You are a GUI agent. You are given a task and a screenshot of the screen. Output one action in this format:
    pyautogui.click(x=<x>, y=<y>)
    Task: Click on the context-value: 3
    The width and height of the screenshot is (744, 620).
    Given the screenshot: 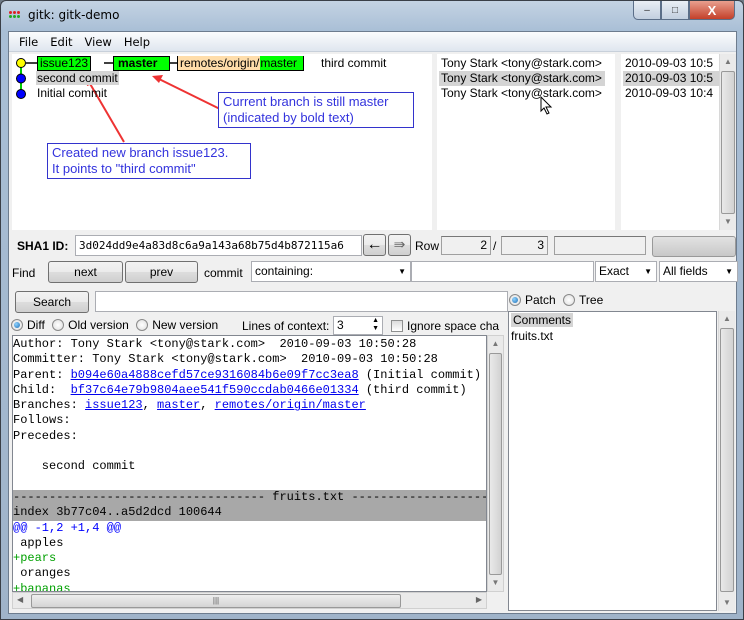 What is the action you would take?
    pyautogui.click(x=340, y=325)
    